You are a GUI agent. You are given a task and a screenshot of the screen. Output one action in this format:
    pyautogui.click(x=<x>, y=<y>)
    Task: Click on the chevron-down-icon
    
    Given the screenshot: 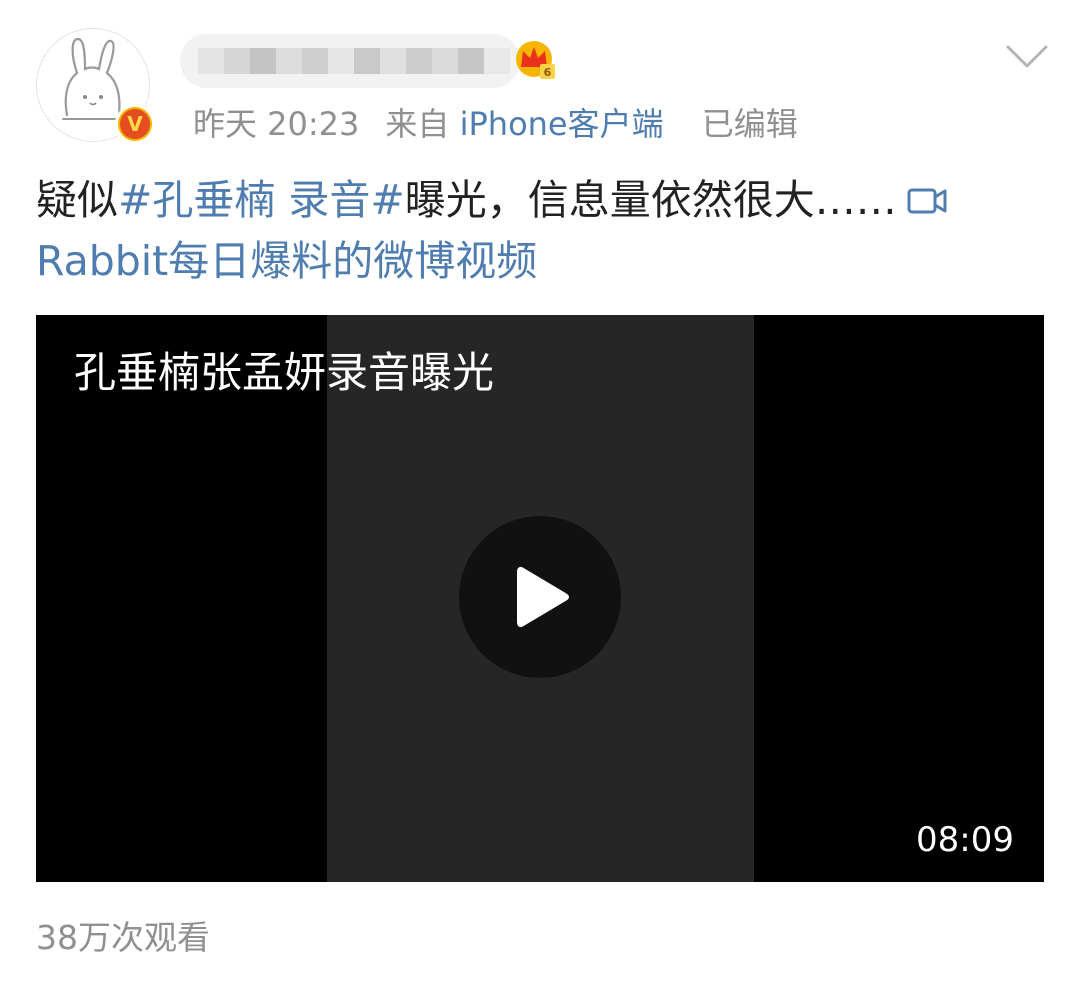 What is the action you would take?
    pyautogui.click(x=1027, y=57)
    